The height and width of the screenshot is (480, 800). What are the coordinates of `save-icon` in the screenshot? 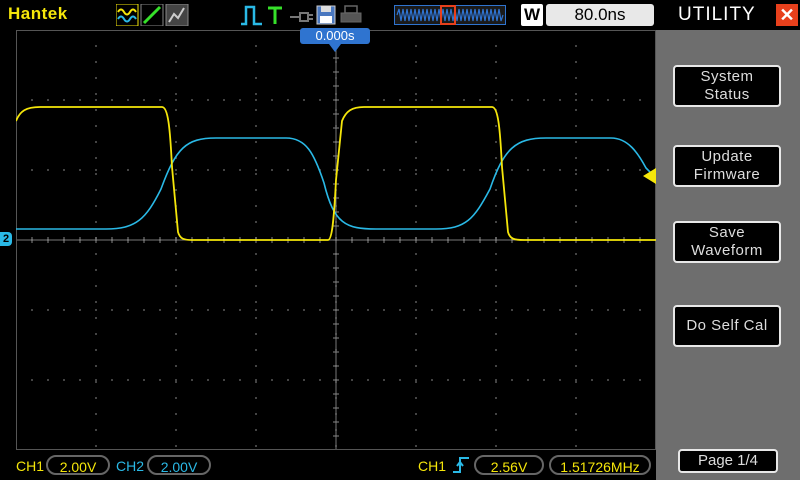 It's located at (326, 15).